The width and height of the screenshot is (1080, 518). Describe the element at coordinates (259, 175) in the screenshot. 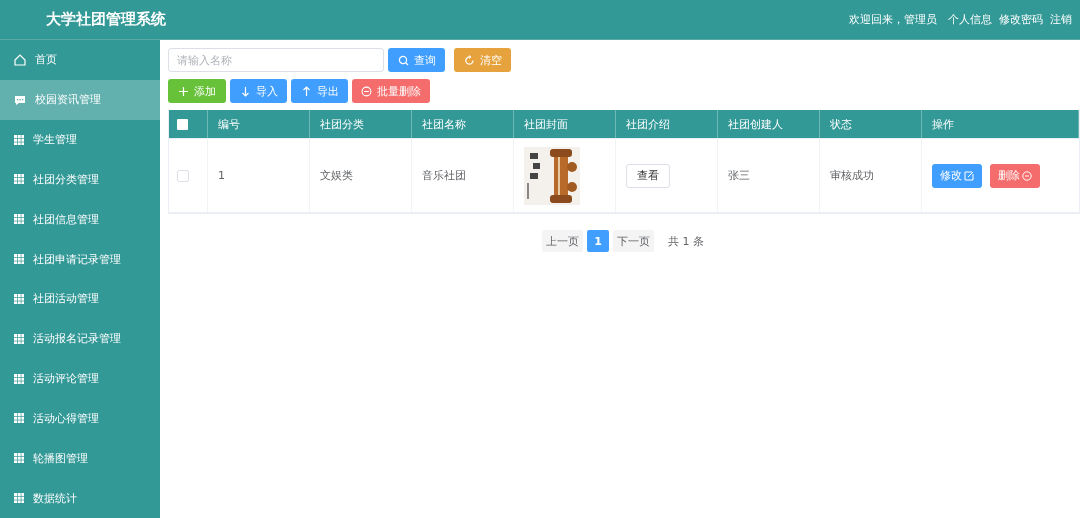

I see `table-cell: 1` at that location.